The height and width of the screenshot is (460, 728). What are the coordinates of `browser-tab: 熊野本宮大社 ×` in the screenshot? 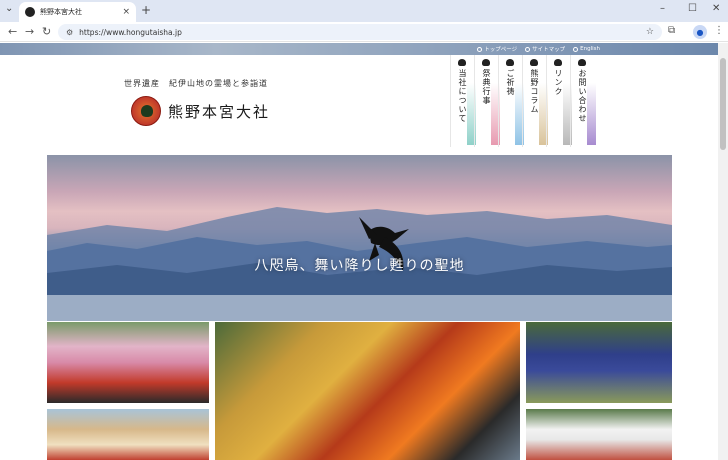 It's located at (77, 12).